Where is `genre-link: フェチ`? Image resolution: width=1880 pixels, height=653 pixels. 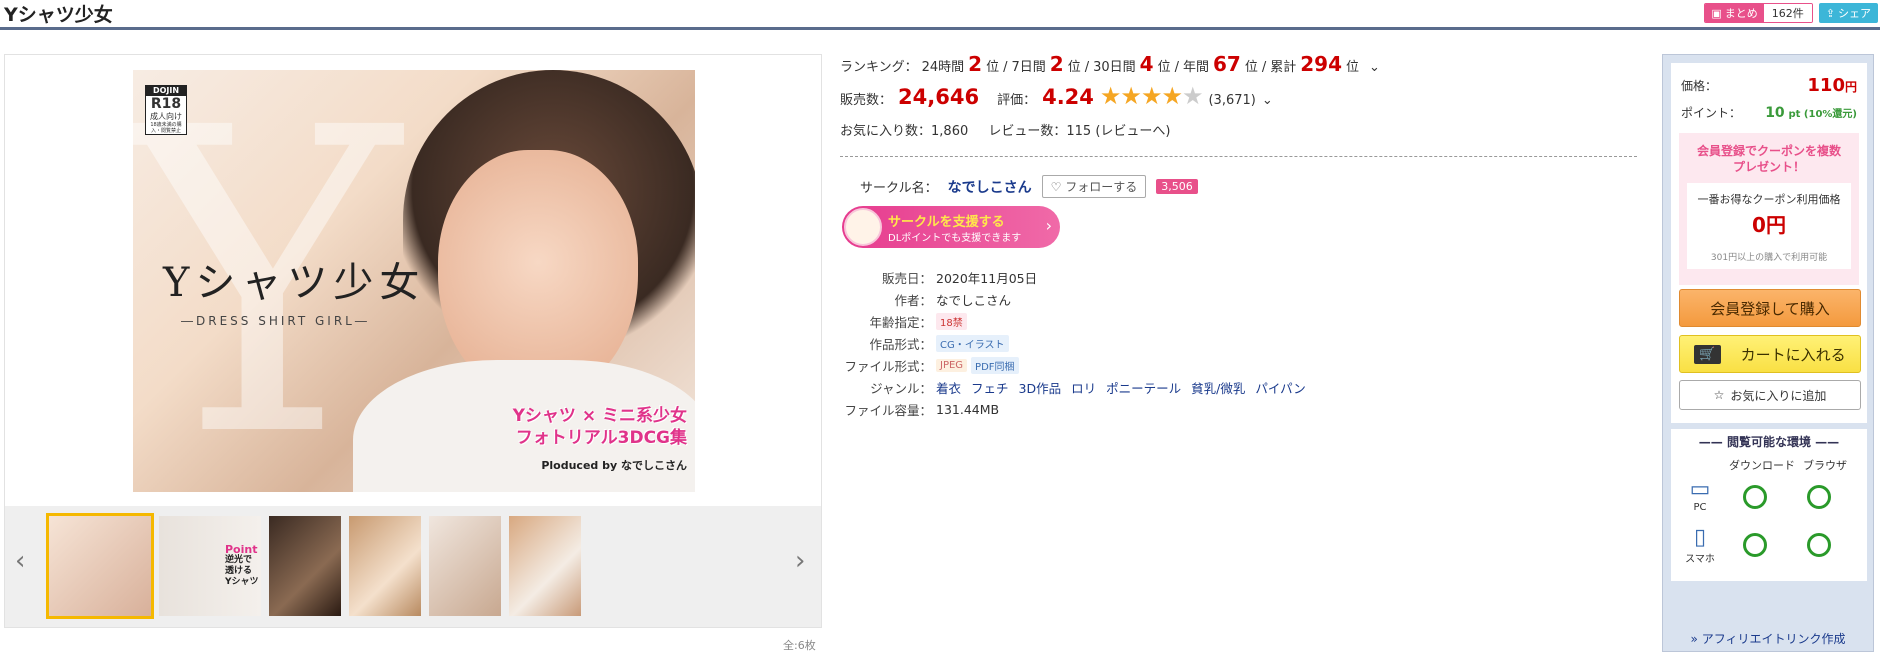 genre-link: フェチ is located at coordinates (990, 387).